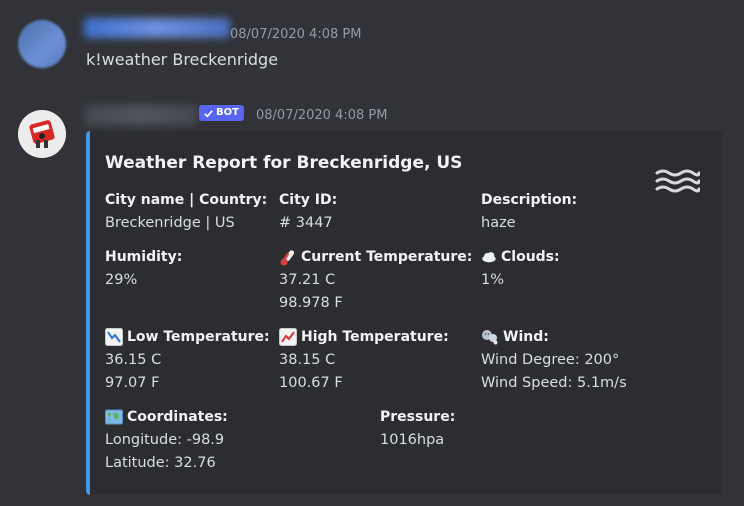  What do you see at coordinates (550, 360) in the screenshot?
I see `field-wind-degree: Wind Degree: 200°` at bounding box center [550, 360].